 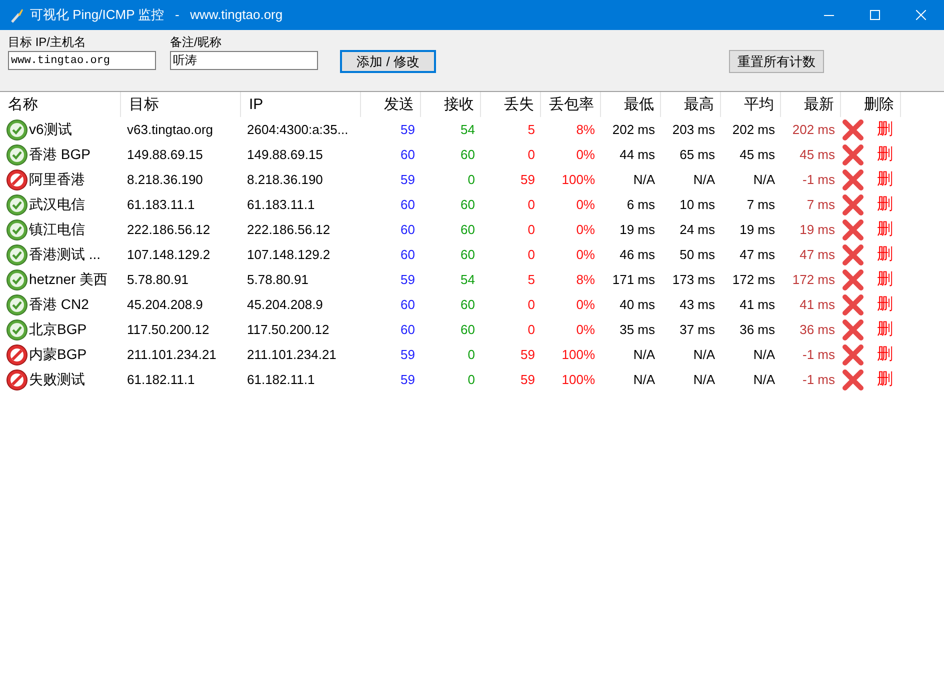 I want to click on column-header: 丢包率, so click(x=571, y=104).